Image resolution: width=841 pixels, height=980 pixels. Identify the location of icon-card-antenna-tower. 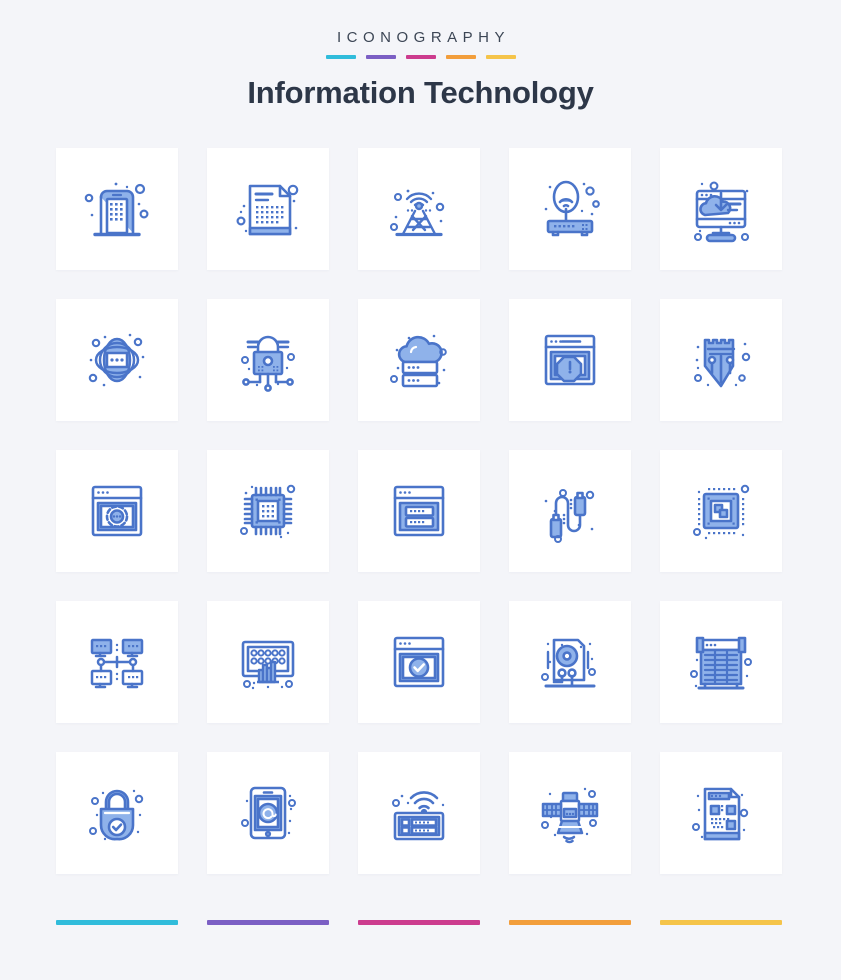
(419, 209).